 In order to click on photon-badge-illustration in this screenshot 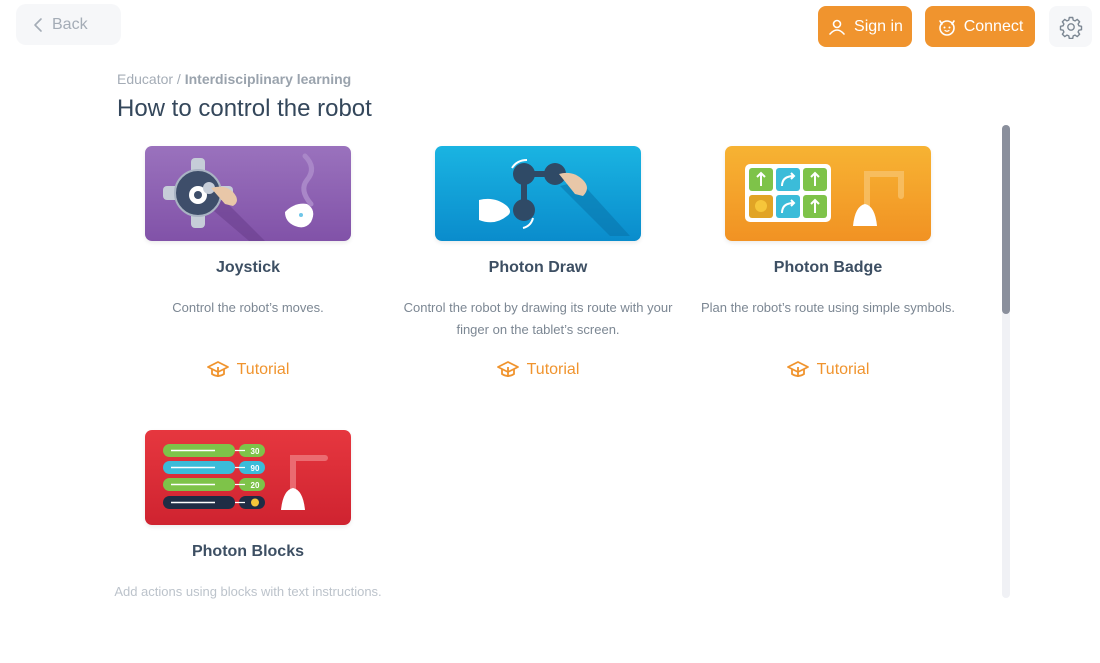, I will do `click(828, 193)`.